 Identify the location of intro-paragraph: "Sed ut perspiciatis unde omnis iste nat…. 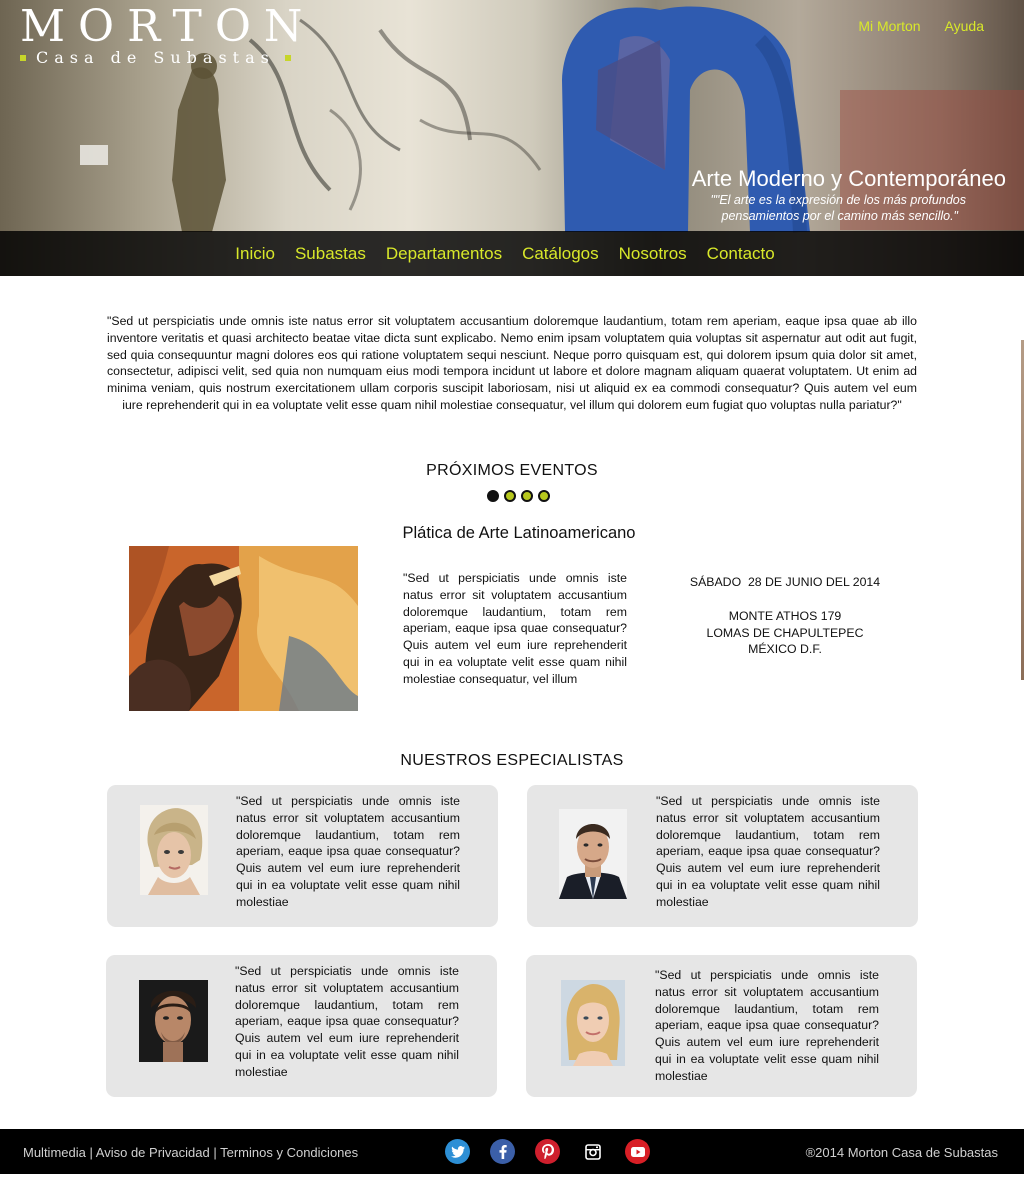
(512, 363).